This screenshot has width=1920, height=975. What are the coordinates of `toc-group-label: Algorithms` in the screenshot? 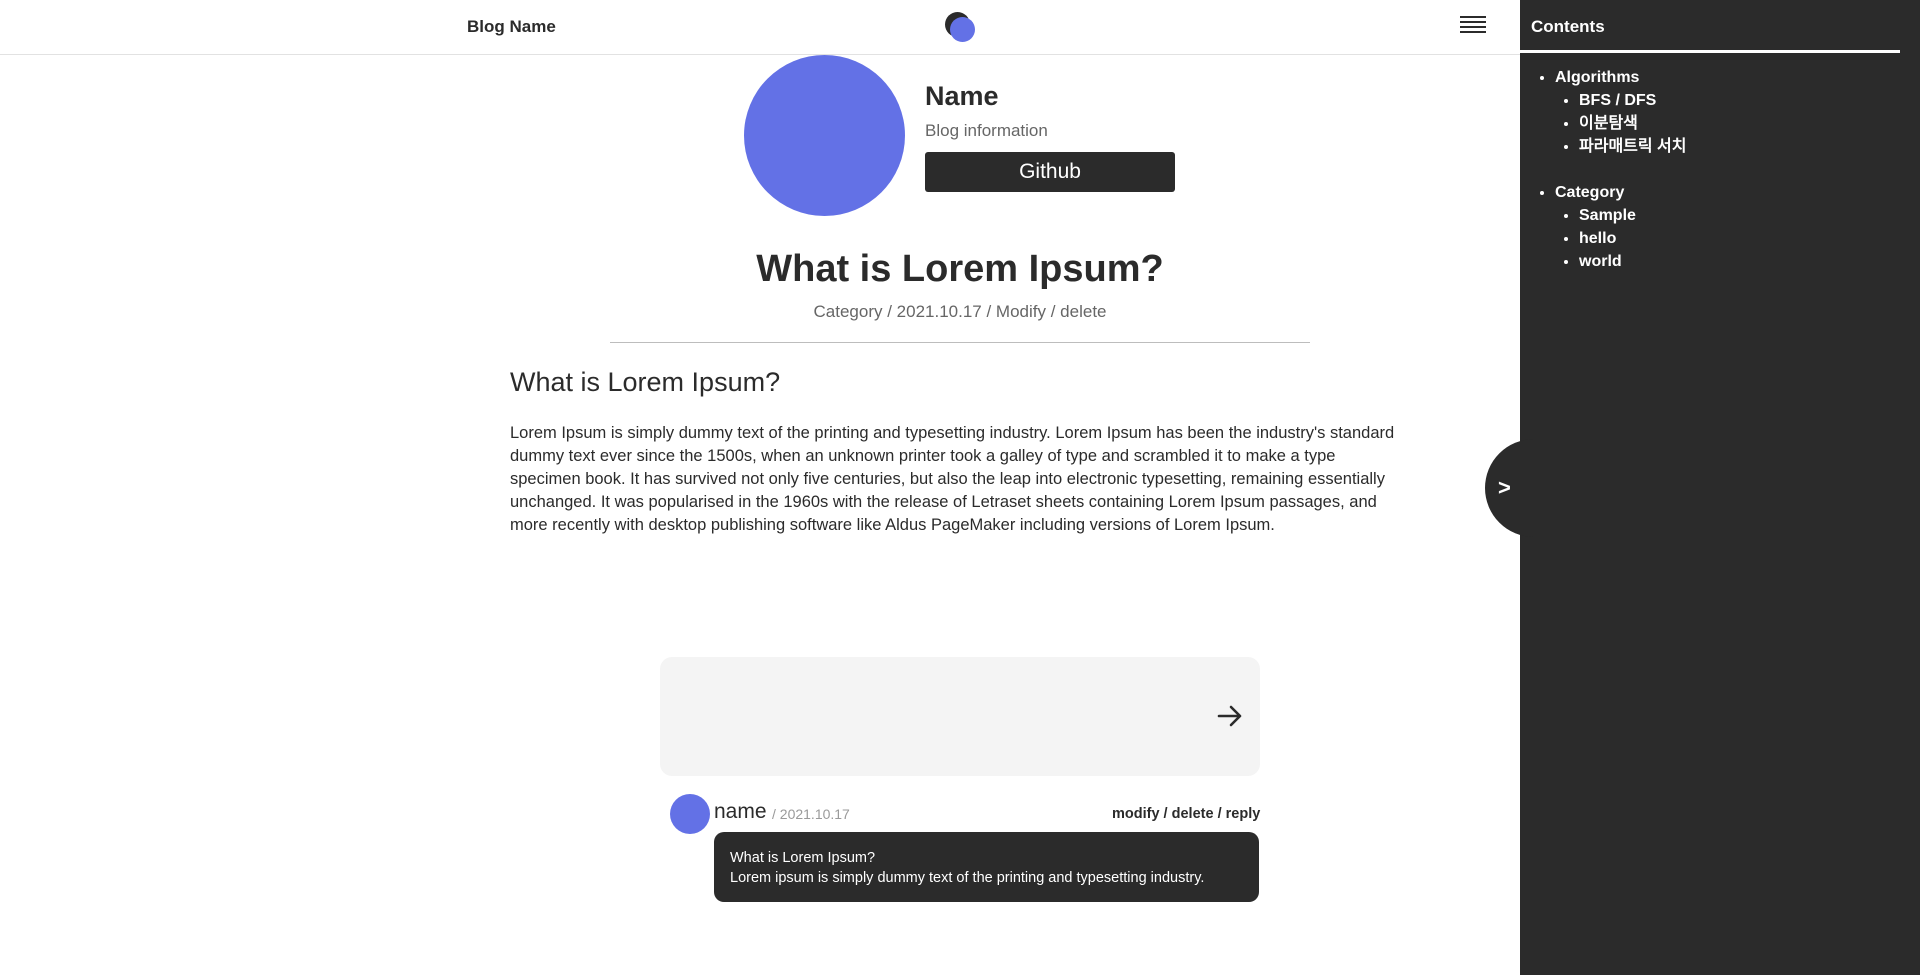 It's located at (1597, 77).